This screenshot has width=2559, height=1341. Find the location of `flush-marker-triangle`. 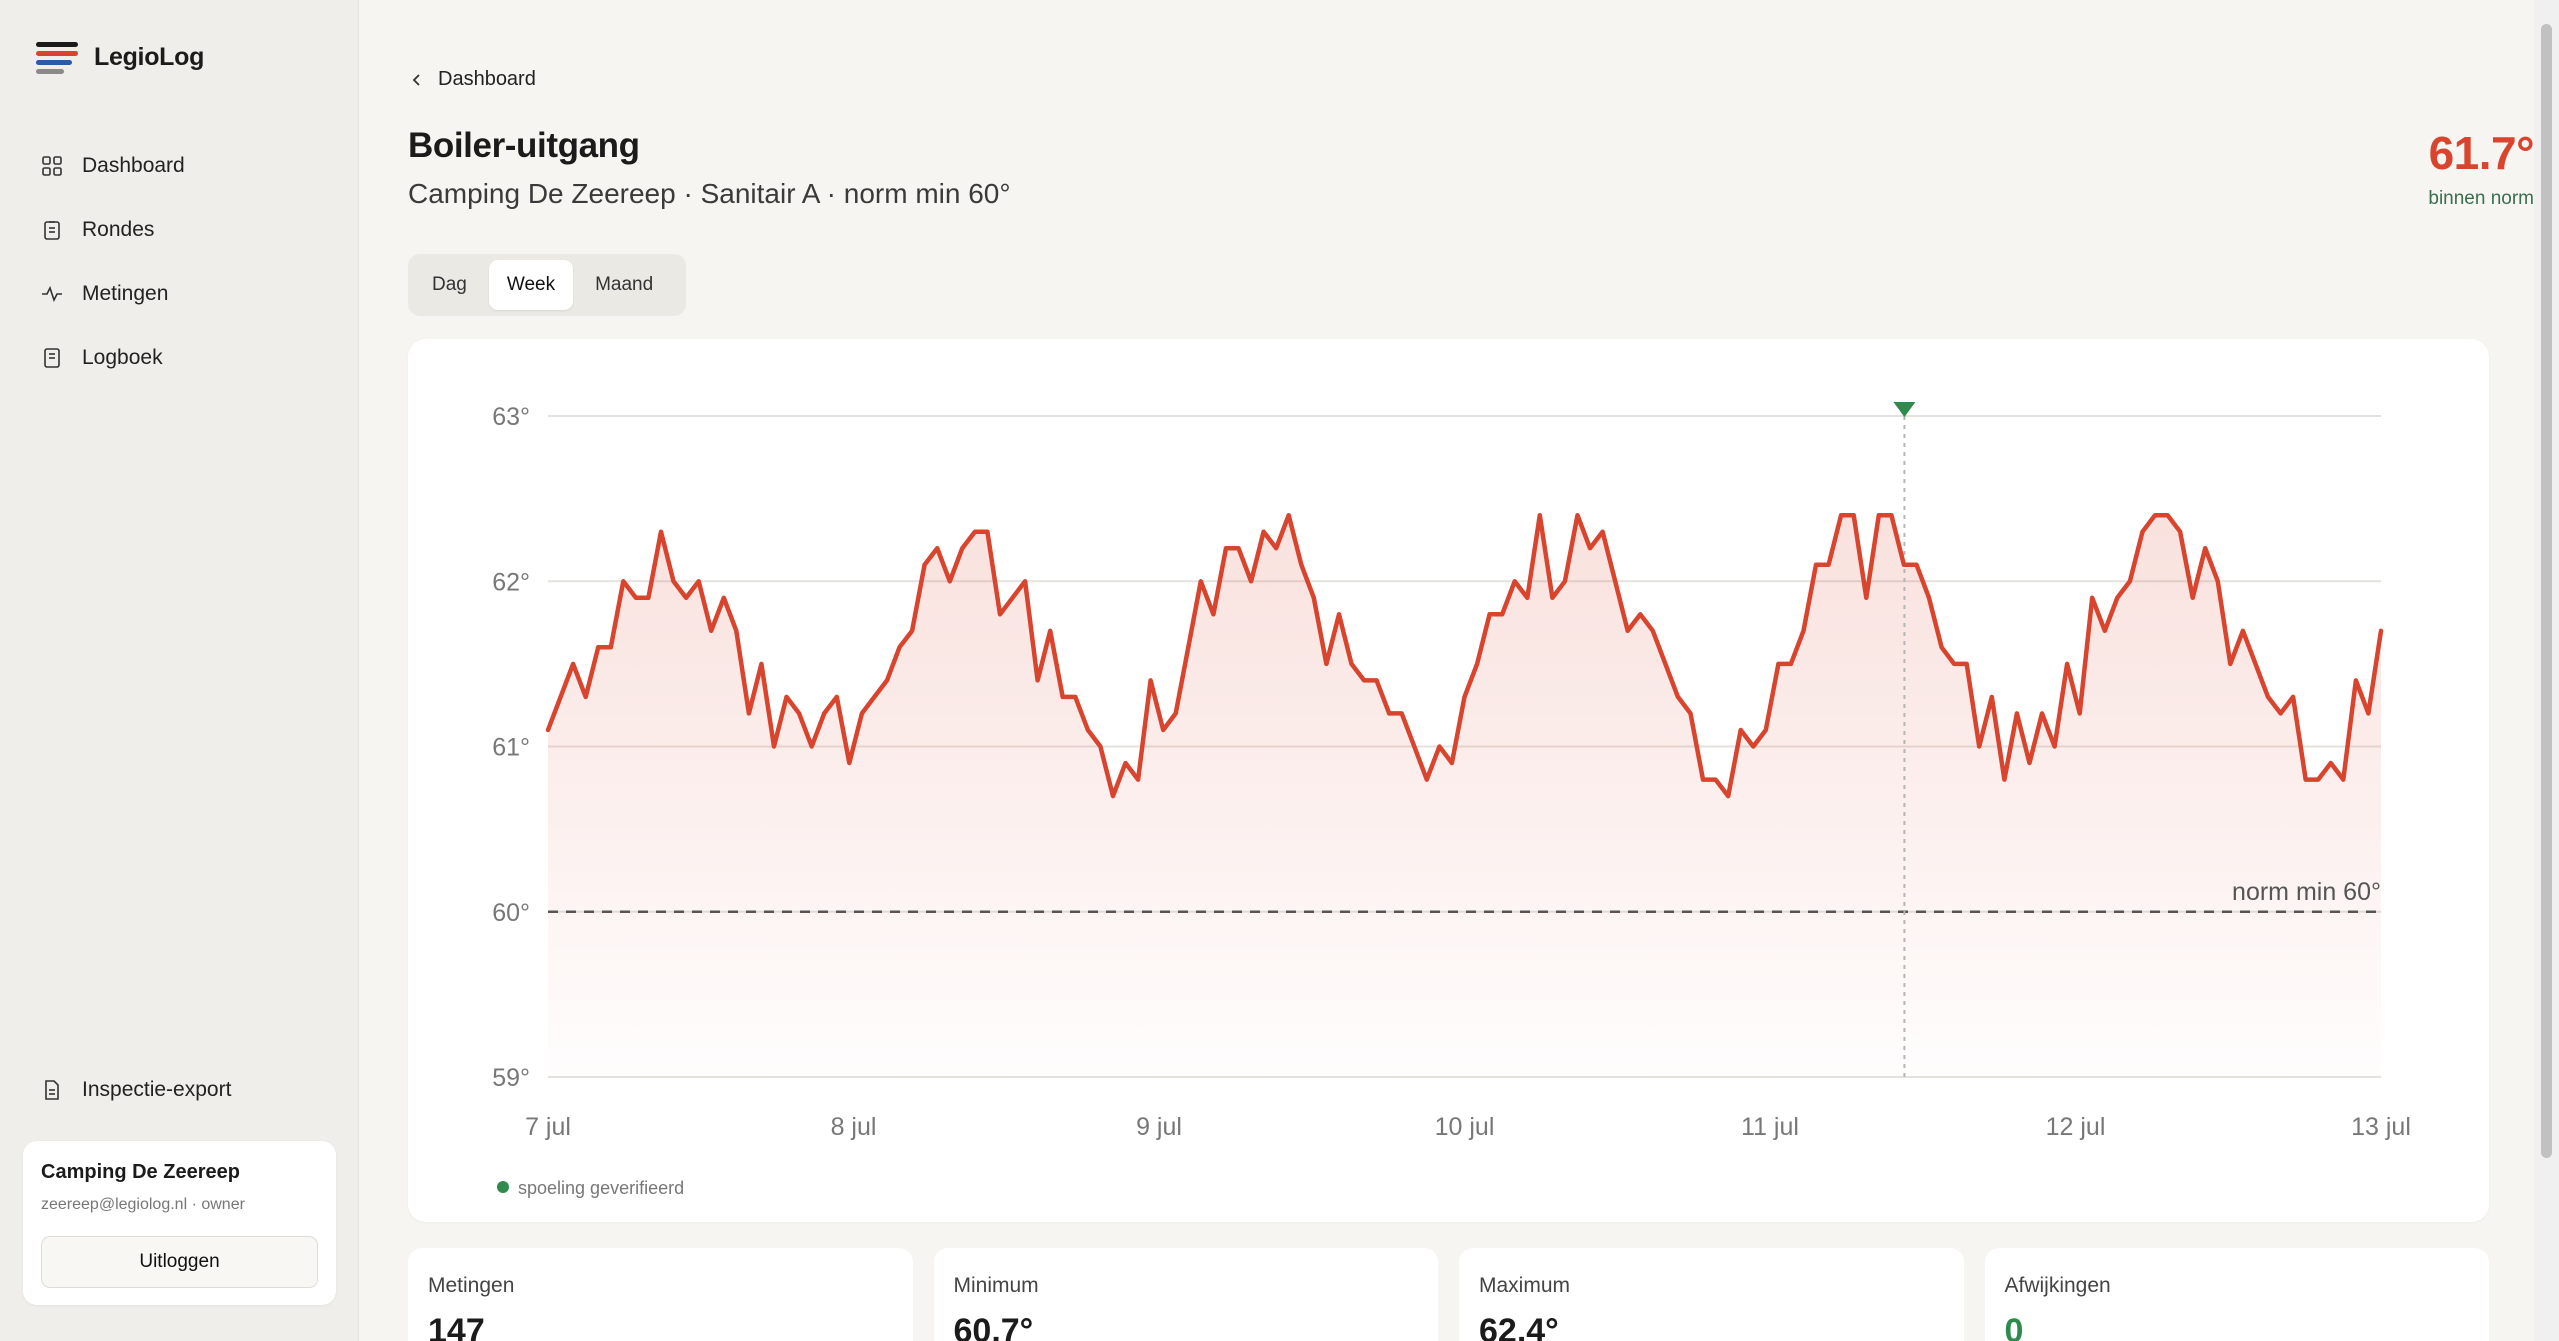

flush-marker-triangle is located at coordinates (1904, 409).